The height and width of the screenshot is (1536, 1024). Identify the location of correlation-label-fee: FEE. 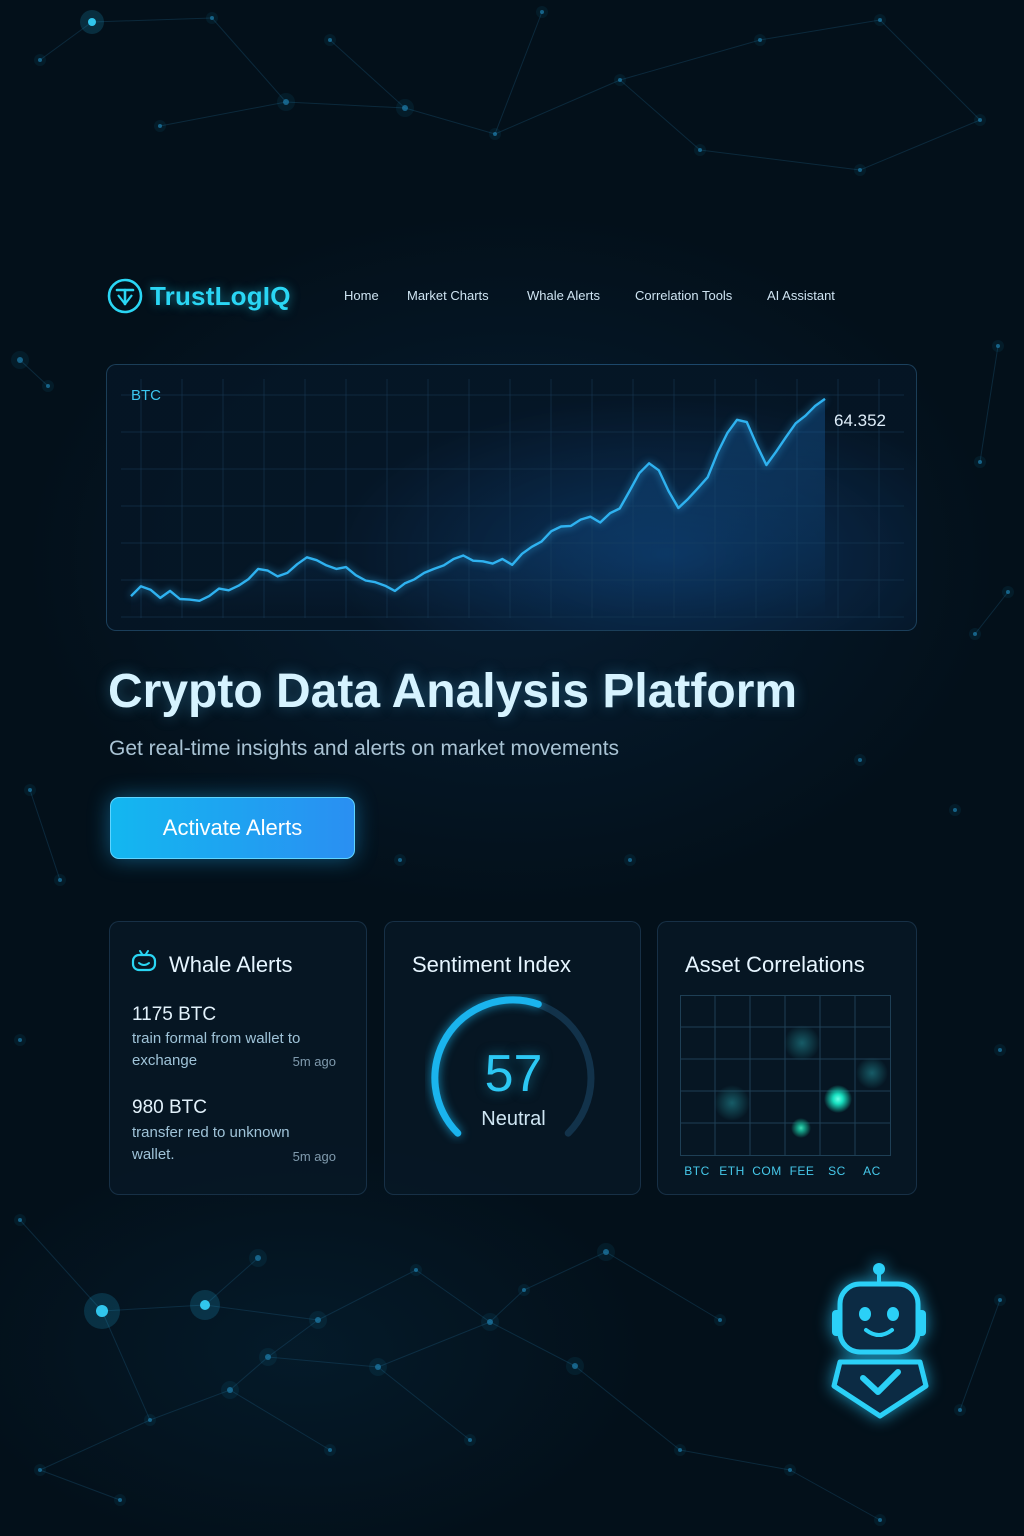
(802, 1171).